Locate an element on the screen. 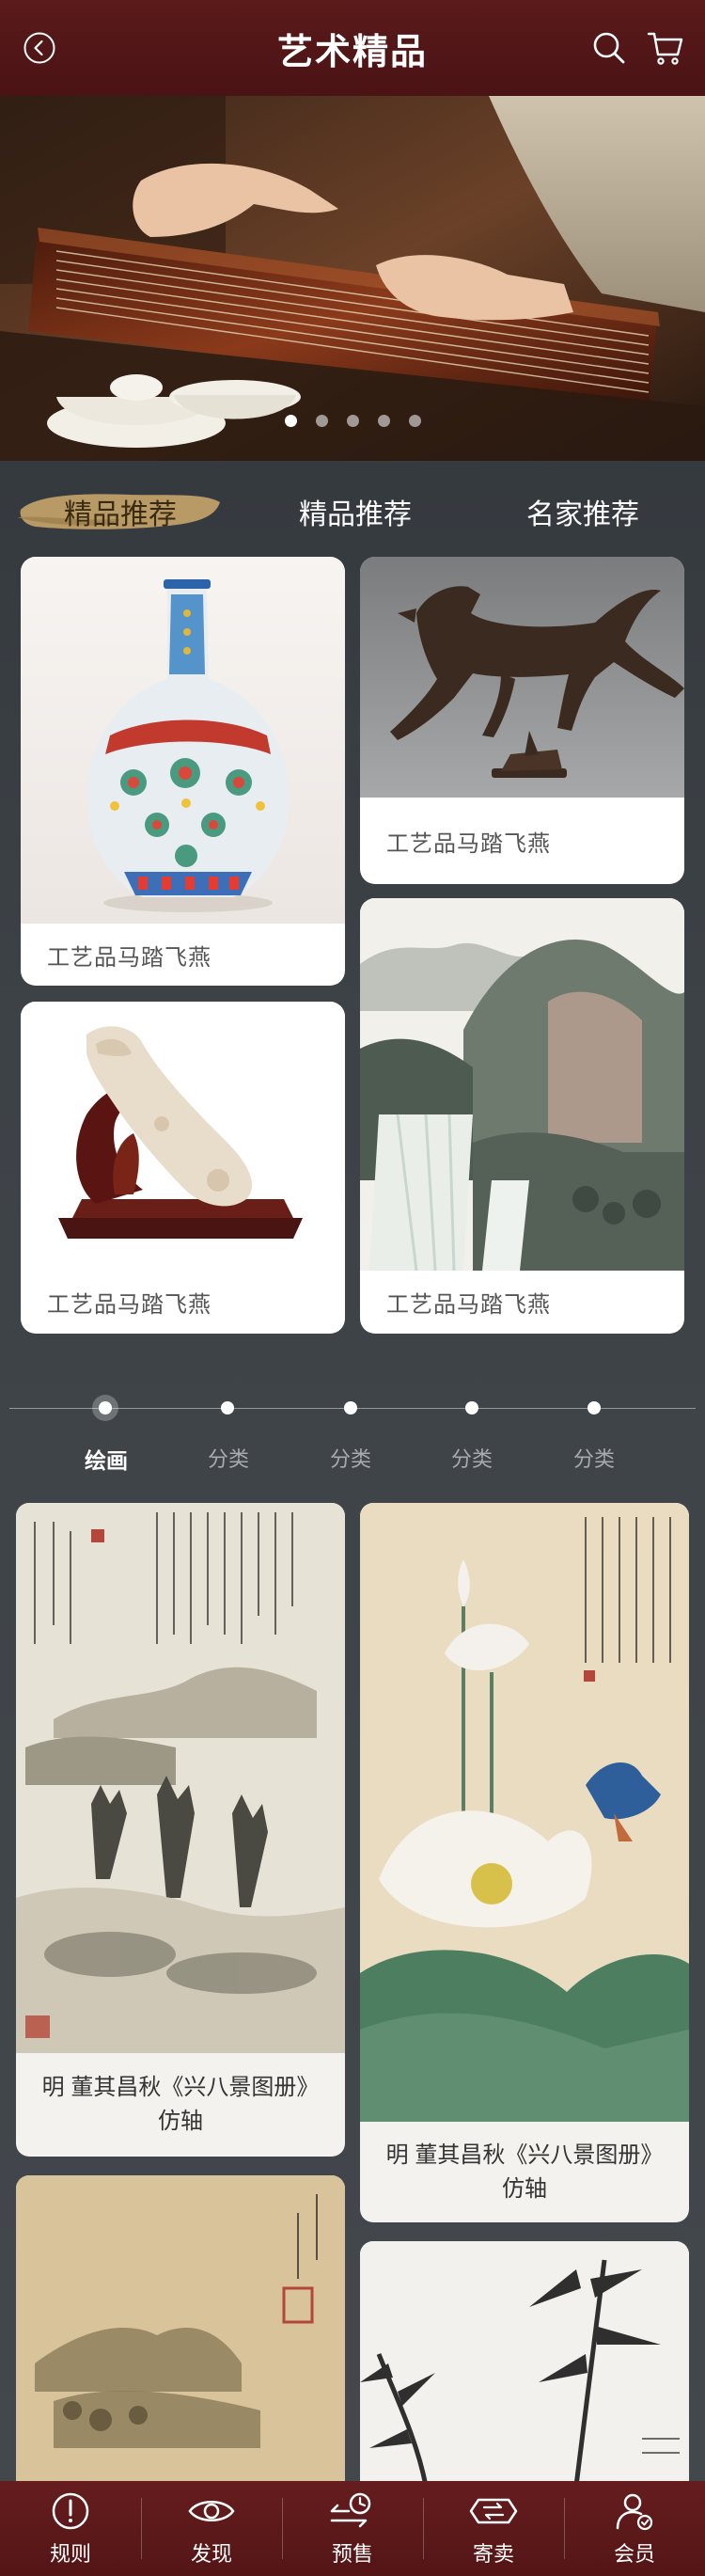 Image resolution: width=705 pixels, height=2576 pixels. shopping-cart-icon is located at coordinates (665, 48).